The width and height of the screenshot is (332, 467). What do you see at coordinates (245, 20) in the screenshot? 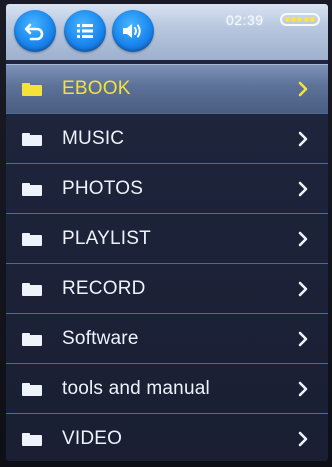
I see `clock: 02:39` at bounding box center [245, 20].